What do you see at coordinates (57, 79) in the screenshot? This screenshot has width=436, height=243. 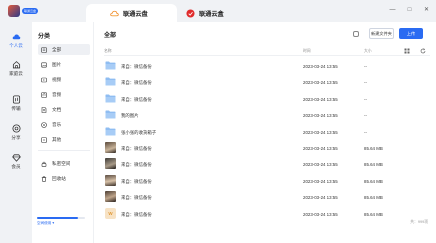 I see `category-label: 视频` at bounding box center [57, 79].